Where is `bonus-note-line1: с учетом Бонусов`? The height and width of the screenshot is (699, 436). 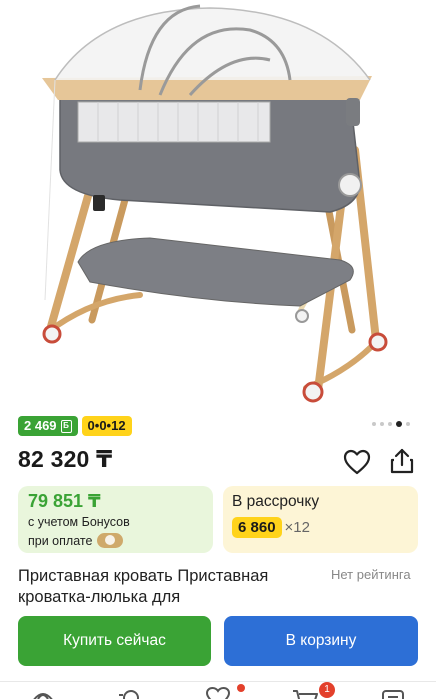
bonus-note-line1: с учетом Бонусов is located at coordinates (79, 522).